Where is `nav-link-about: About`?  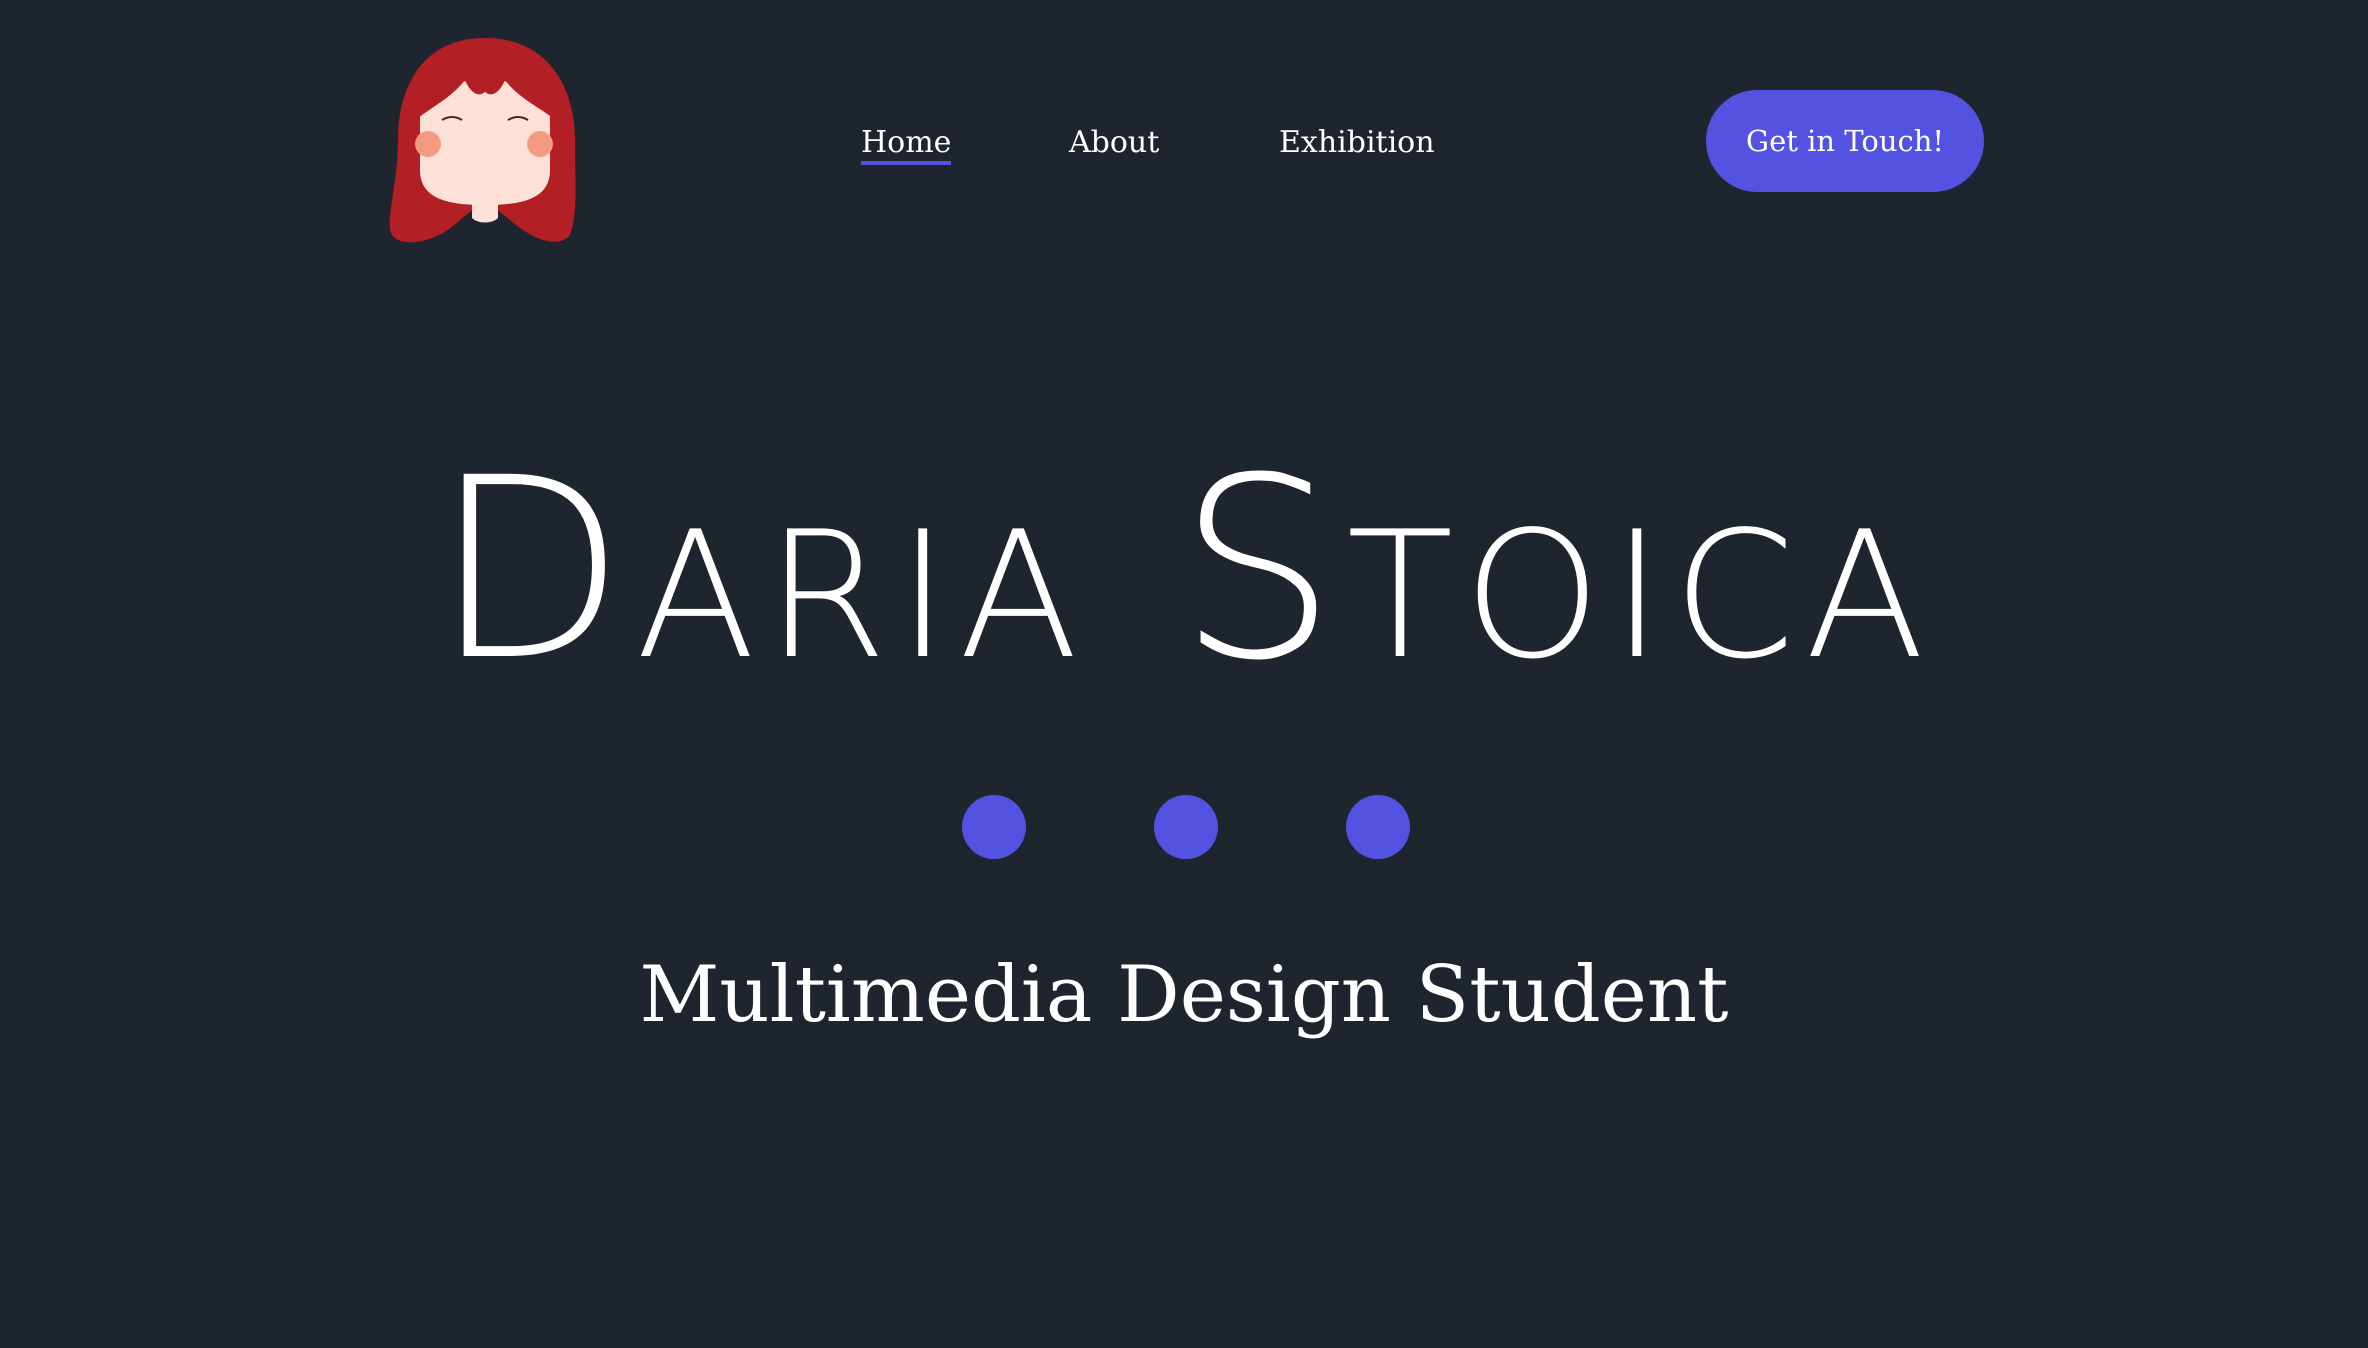
nav-link-about: About is located at coordinates (1114, 143).